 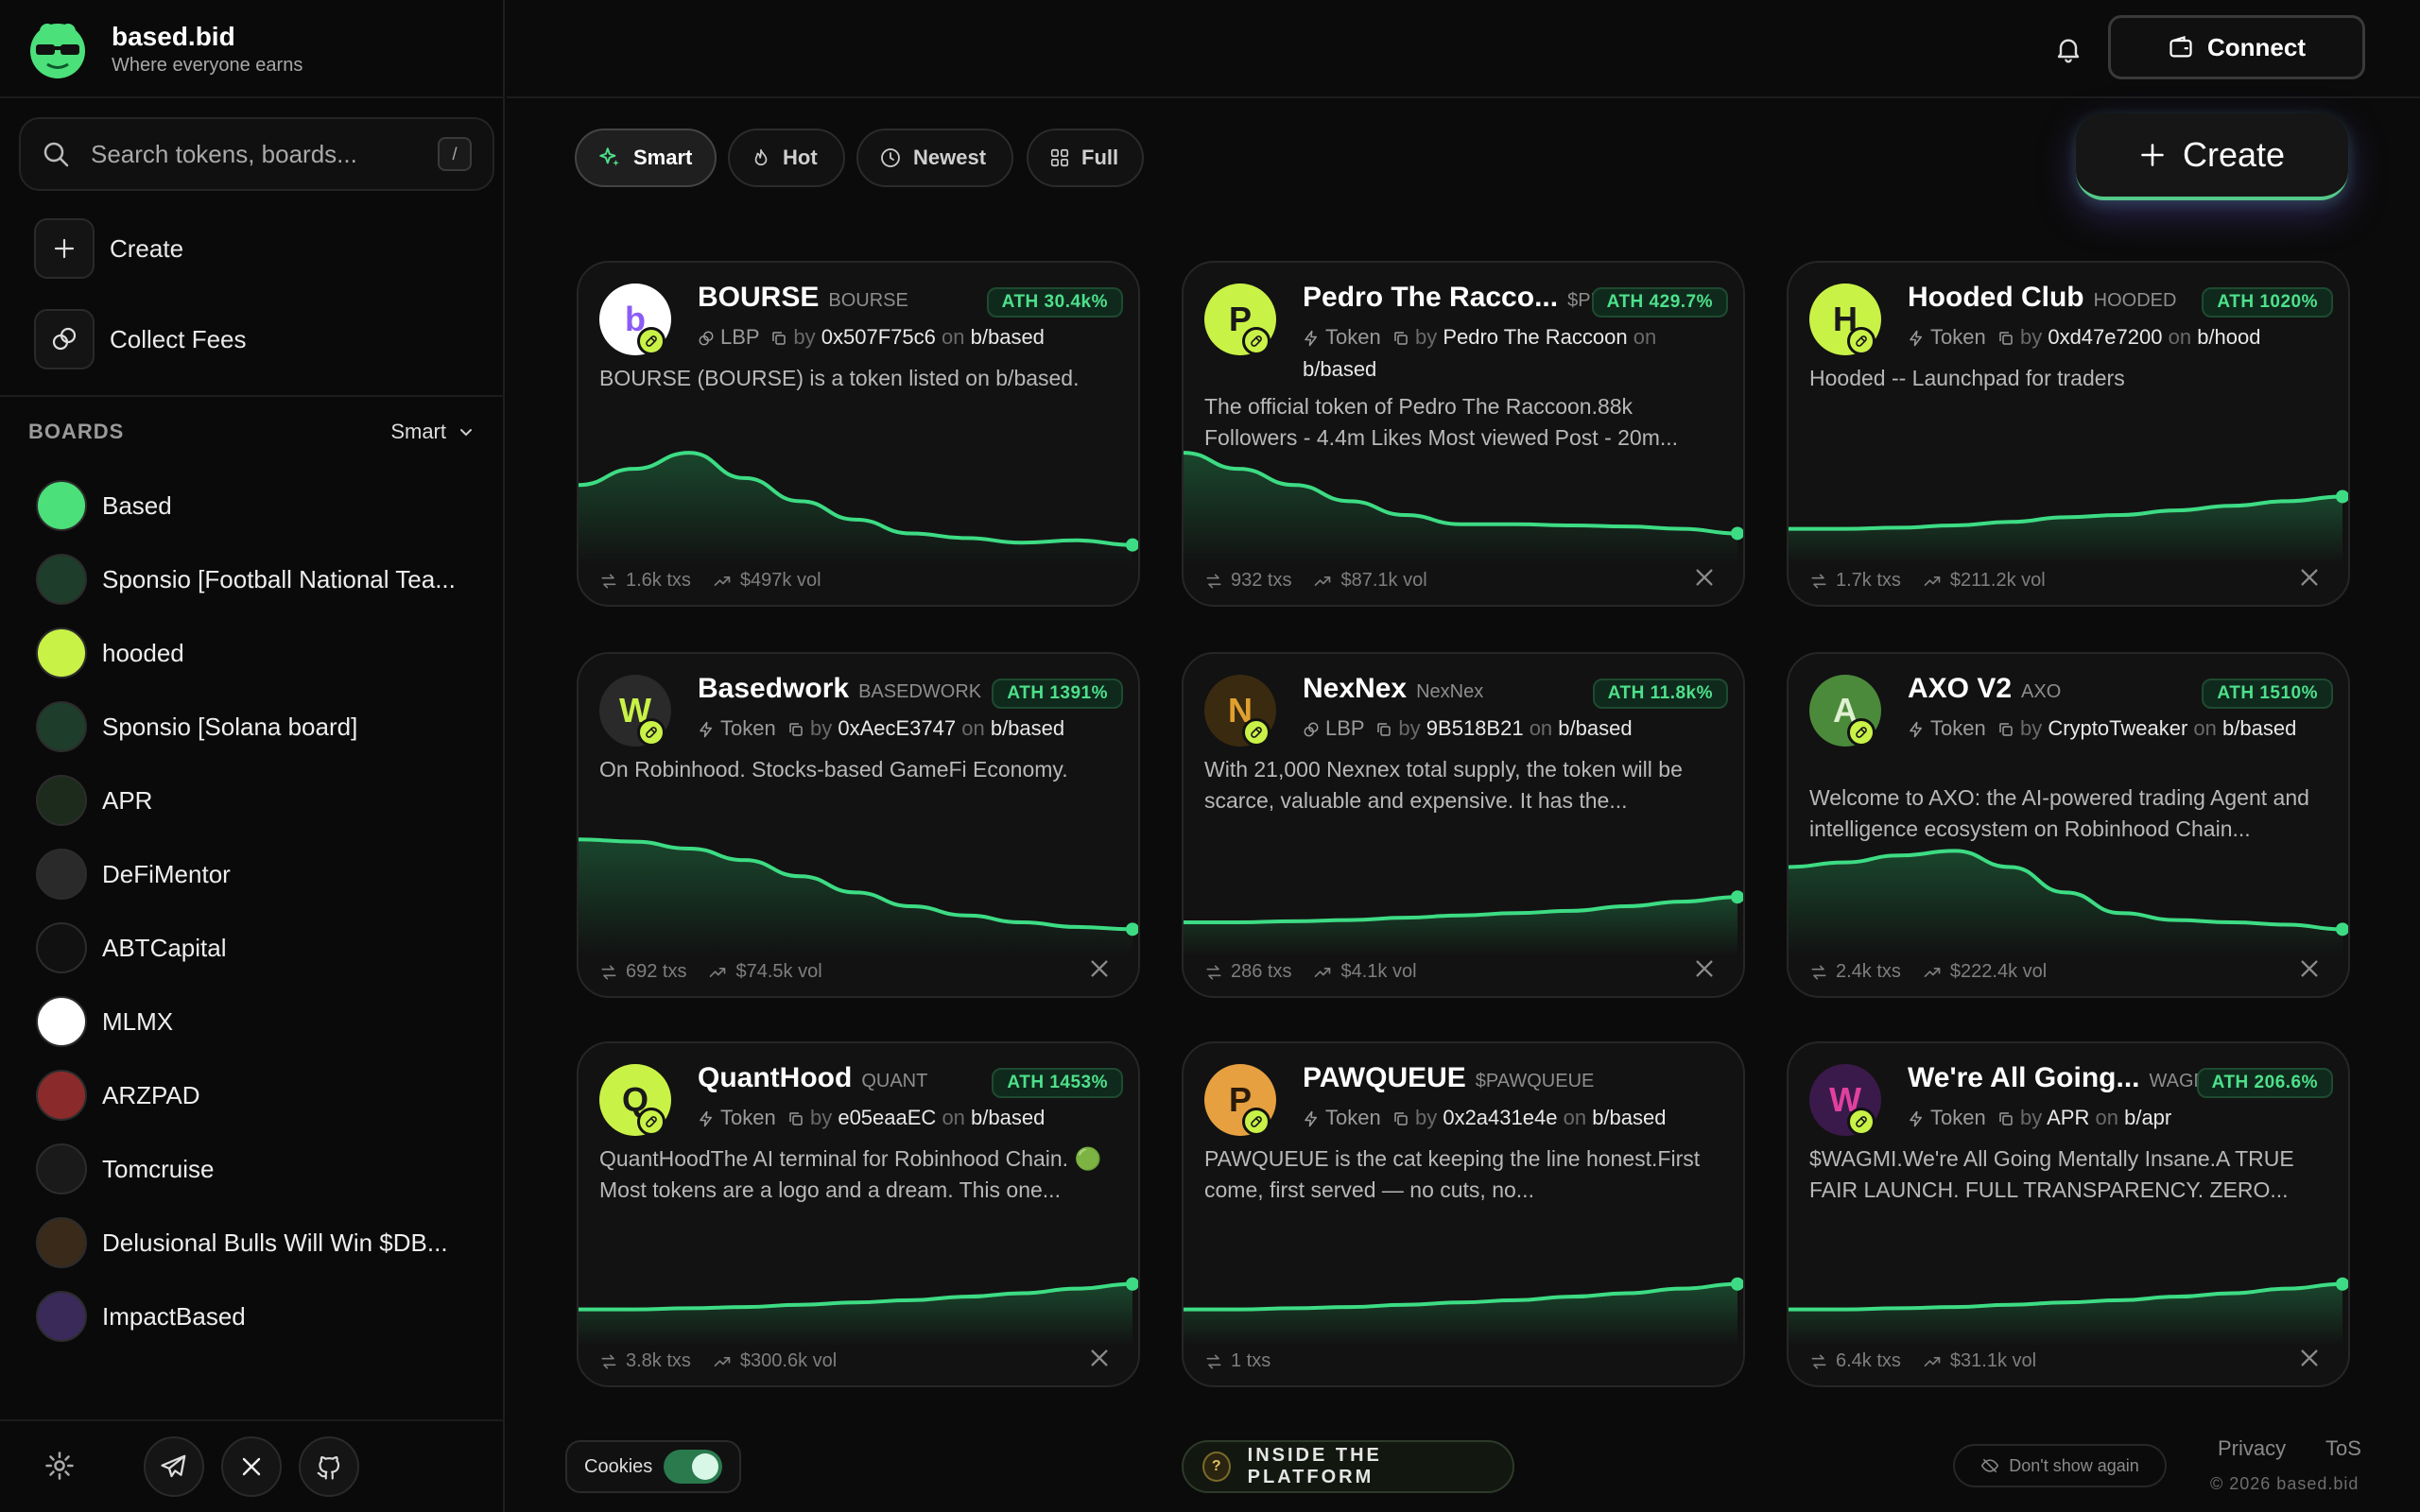 What do you see at coordinates (1085, 158) in the screenshot?
I see `filter-full: Full` at bounding box center [1085, 158].